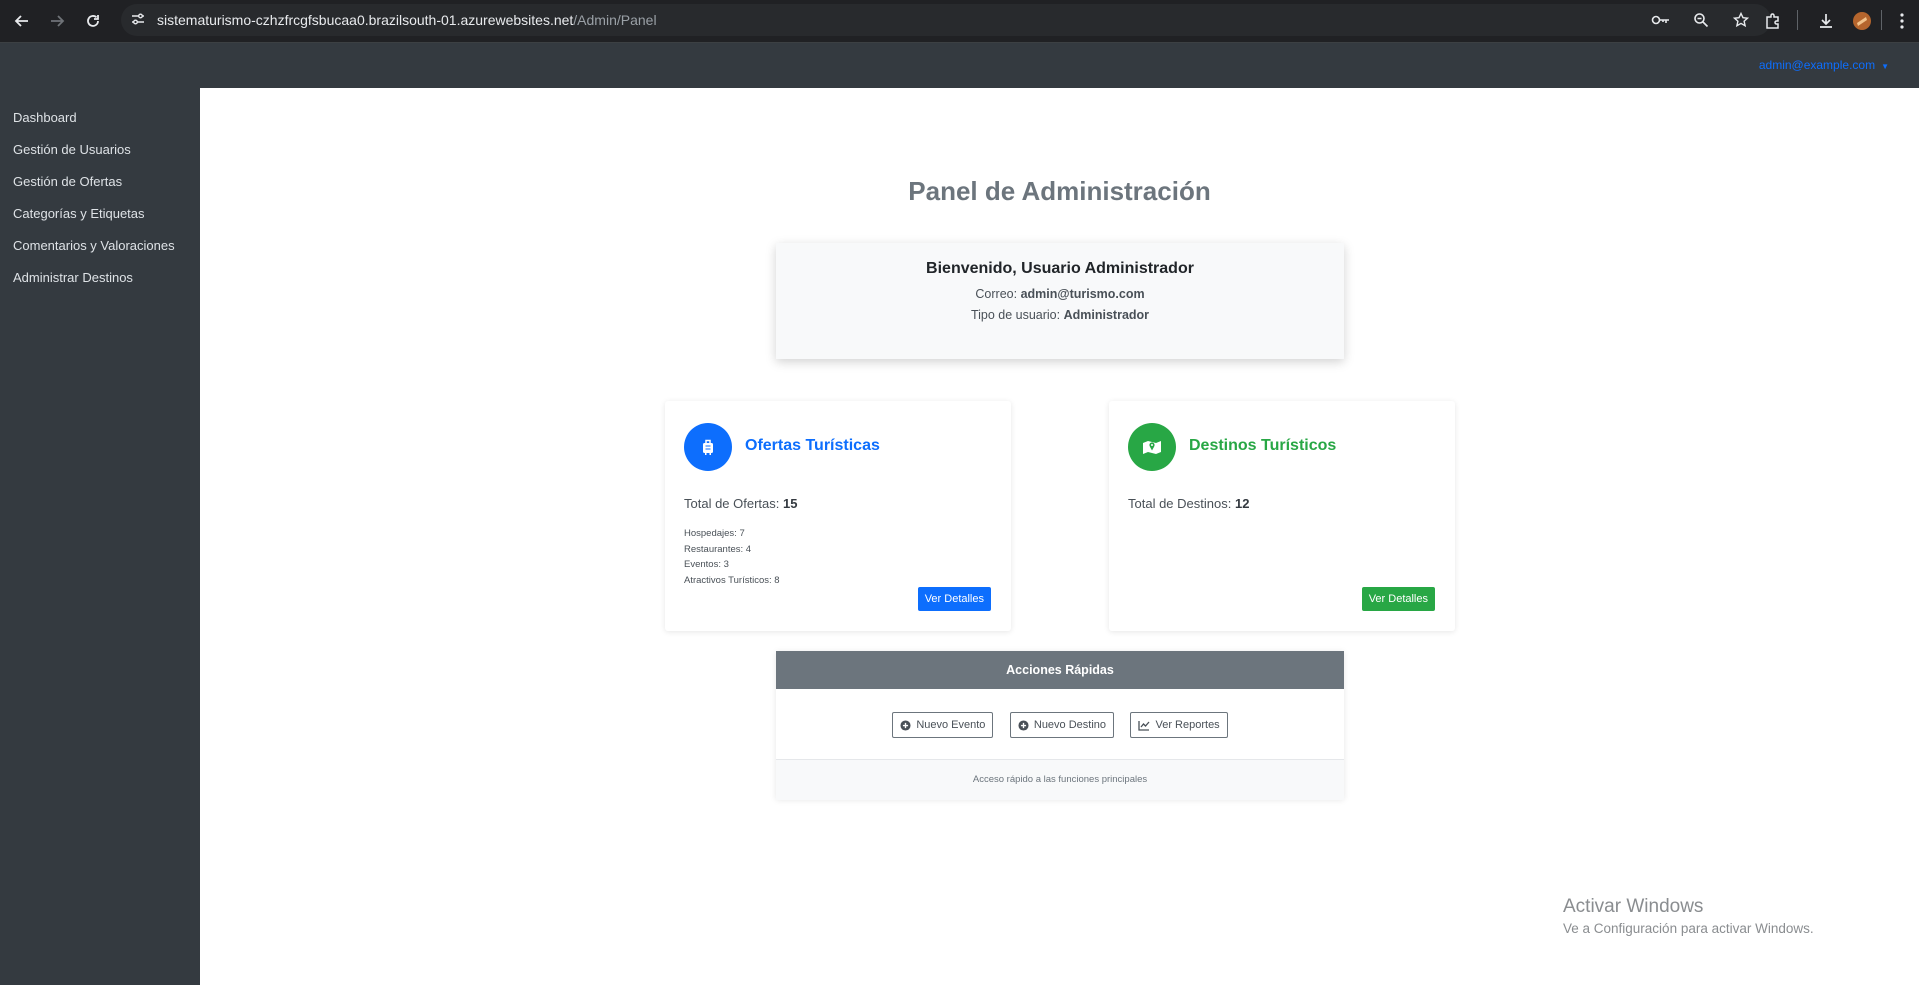 The image size is (1919, 985). I want to click on email-label: Correo:, so click(996, 294).